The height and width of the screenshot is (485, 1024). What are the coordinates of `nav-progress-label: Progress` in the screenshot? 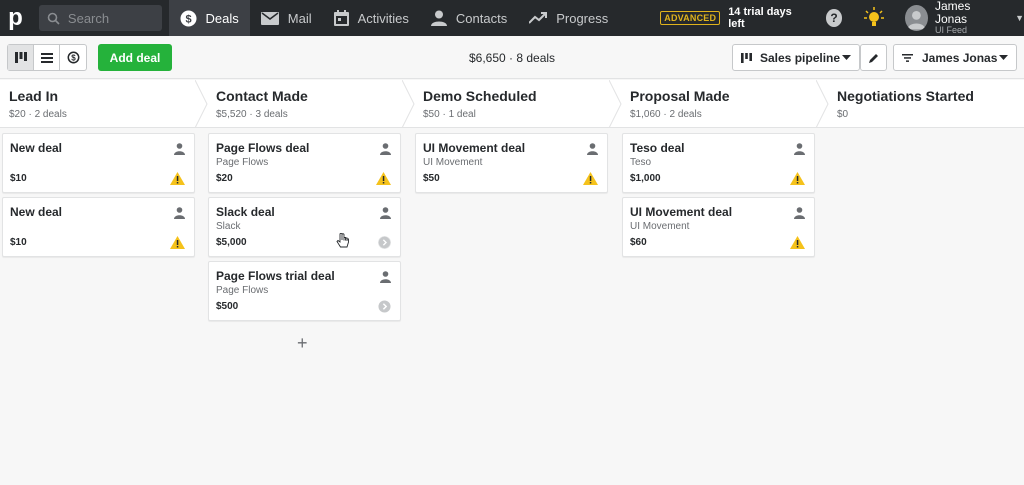 It's located at (582, 18).